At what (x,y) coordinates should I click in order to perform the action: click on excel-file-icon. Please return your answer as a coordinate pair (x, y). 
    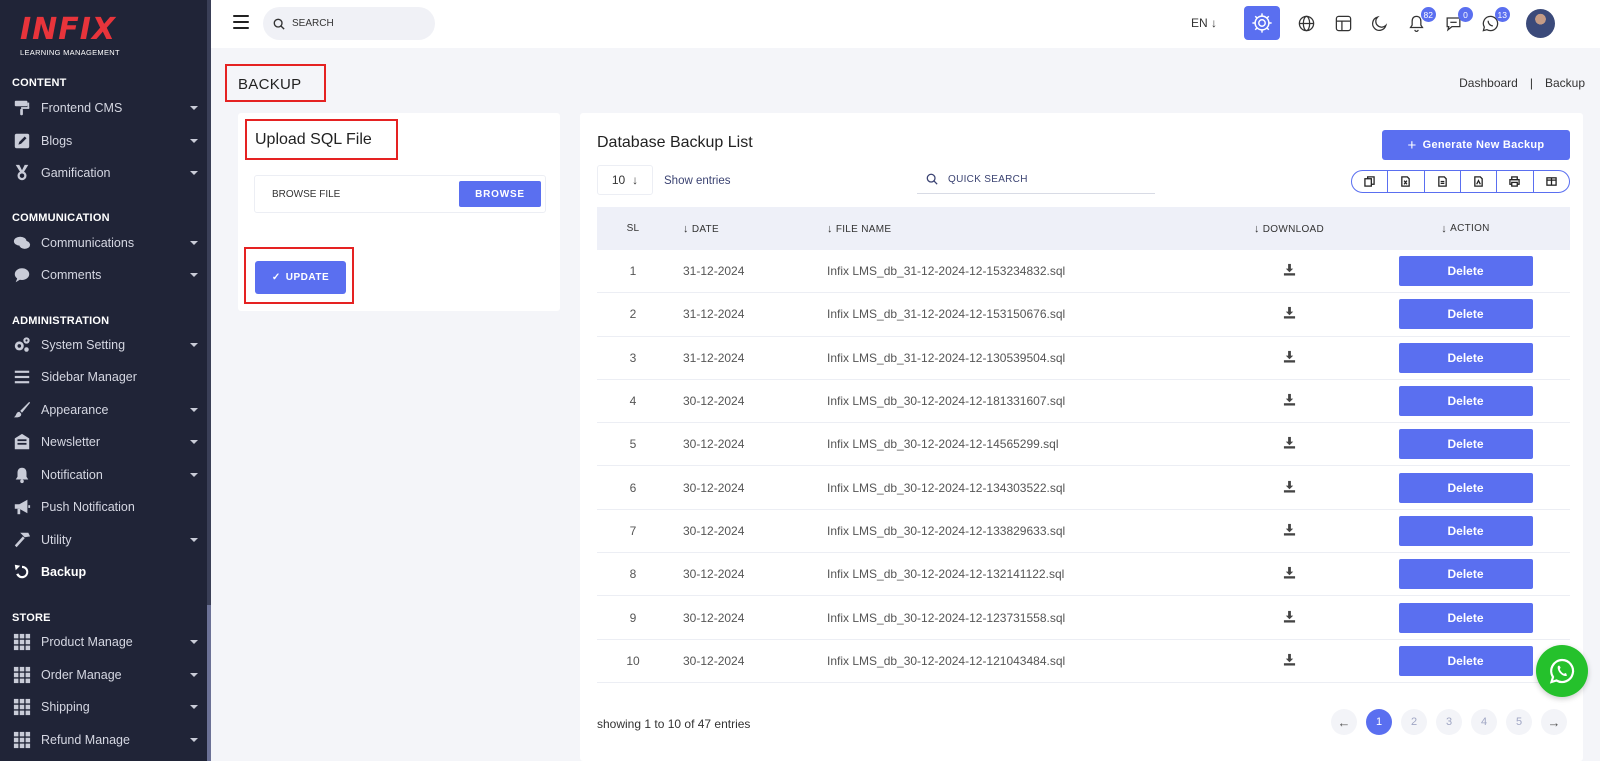
    Looking at the image, I should click on (1406, 181).